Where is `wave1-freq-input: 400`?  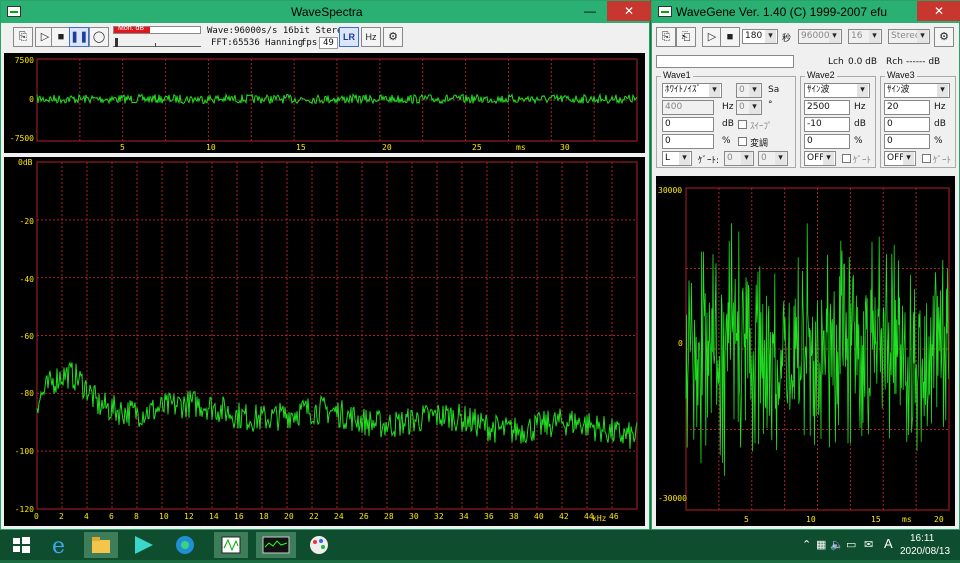
wave1-freq-input: 400 is located at coordinates (688, 107).